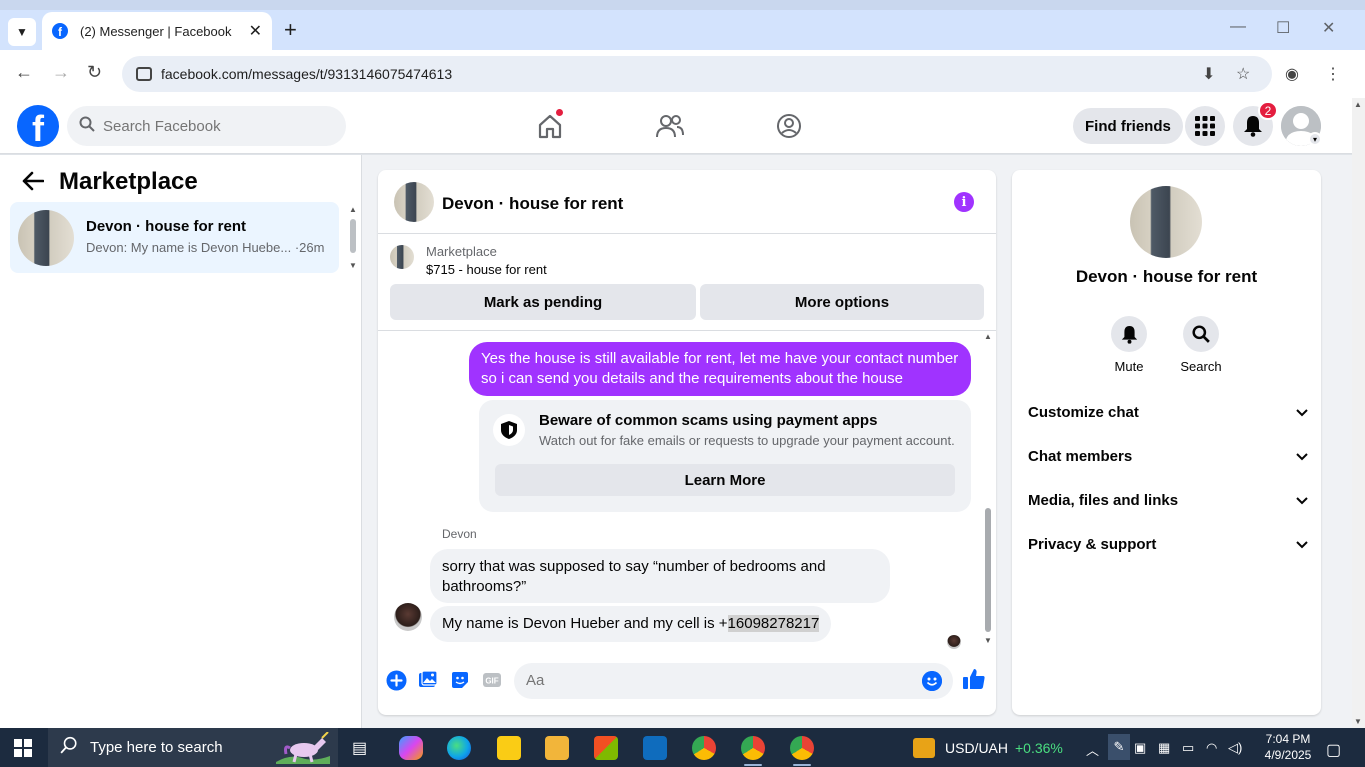 The image size is (1365, 767). Describe the element at coordinates (697, 74) in the screenshot. I see `address-bar: facebook.com/messages/t/9313146075474613` at that location.